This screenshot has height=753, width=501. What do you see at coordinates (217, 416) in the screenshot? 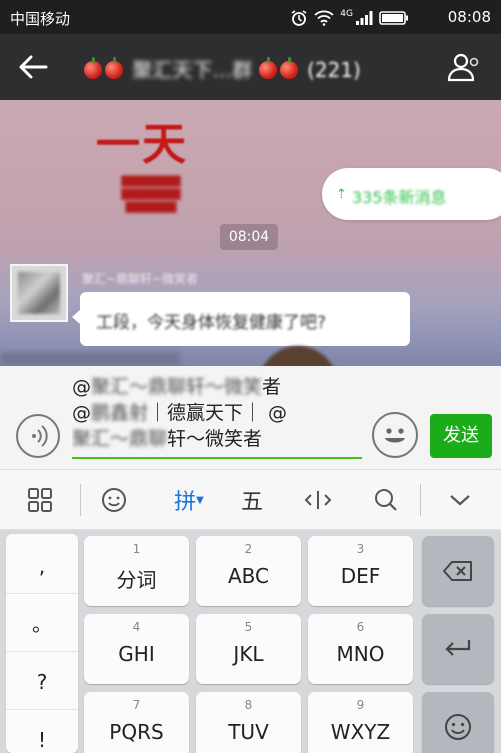
I see `message-input: @聚汇～鼎聊轩～微笑者 @鹏鑫射｜德赢天下｜ @ 聚汇～鼎聊轩～微笑者` at bounding box center [217, 416].